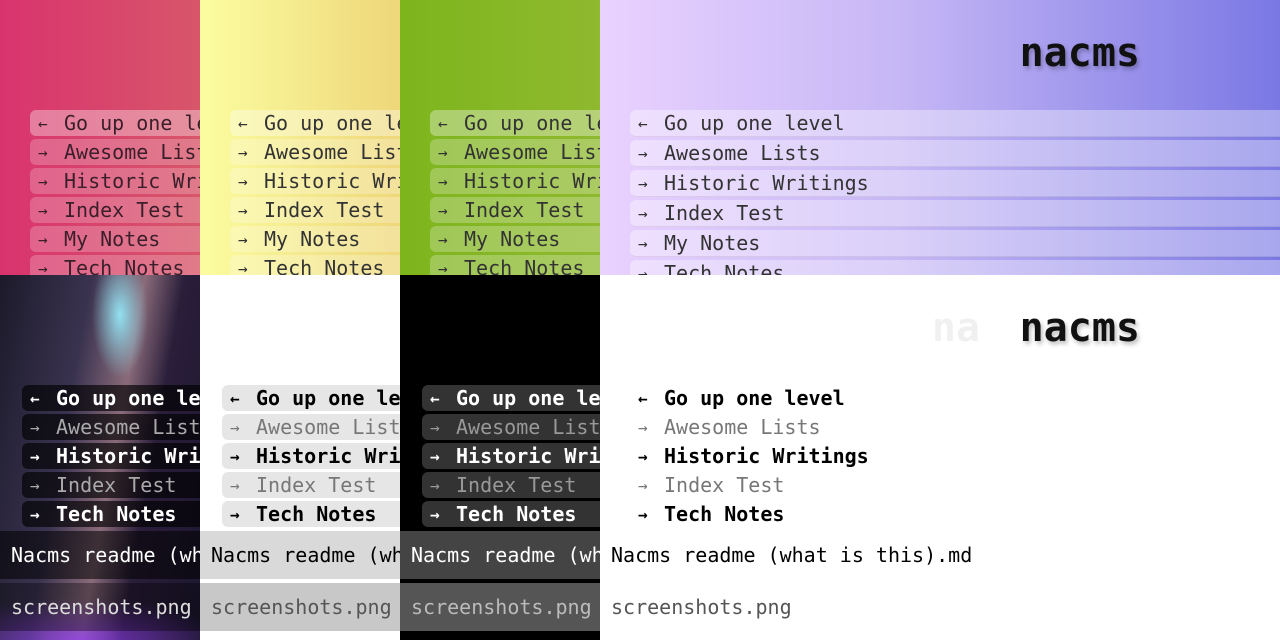 This screenshot has height=640, width=1280. What do you see at coordinates (955, 328) in the screenshot?
I see `ghost-title: na` at bounding box center [955, 328].